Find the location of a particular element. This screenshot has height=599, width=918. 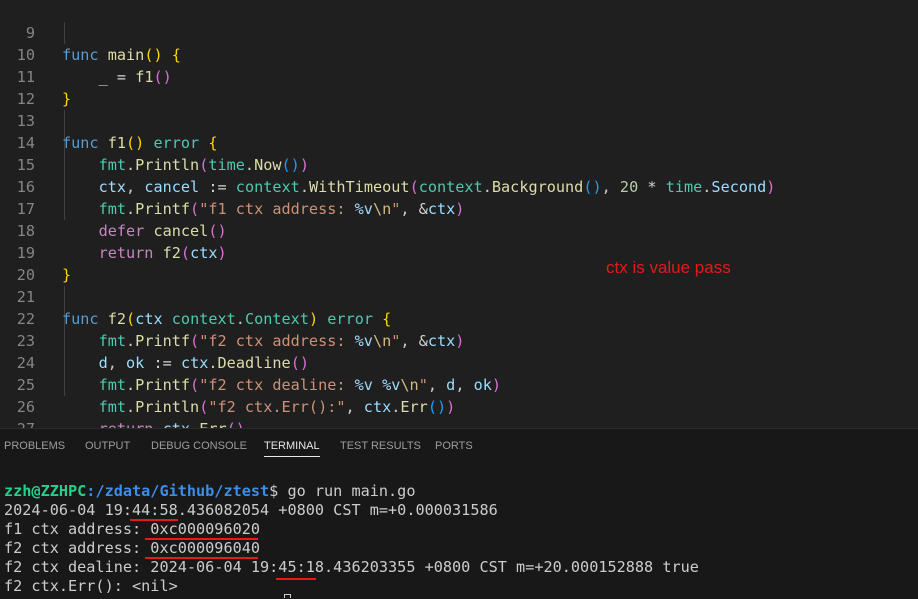

annotation-text: ctx is value pass is located at coordinates (668, 267).